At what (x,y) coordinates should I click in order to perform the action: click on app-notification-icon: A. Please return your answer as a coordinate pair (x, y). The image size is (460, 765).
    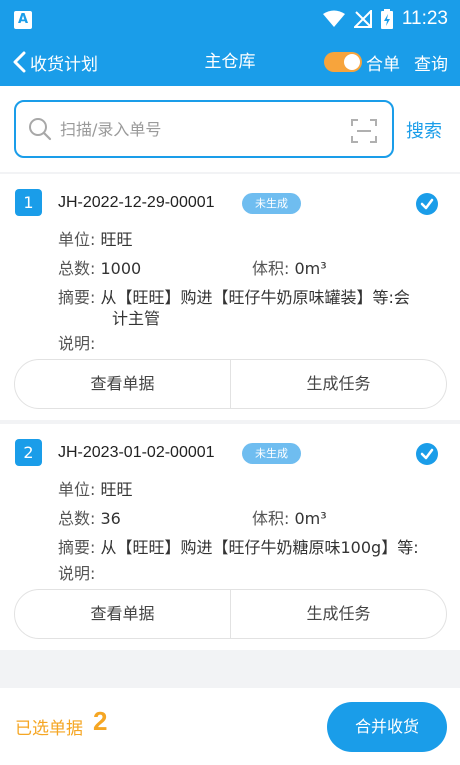
    Looking at the image, I should click on (23, 20).